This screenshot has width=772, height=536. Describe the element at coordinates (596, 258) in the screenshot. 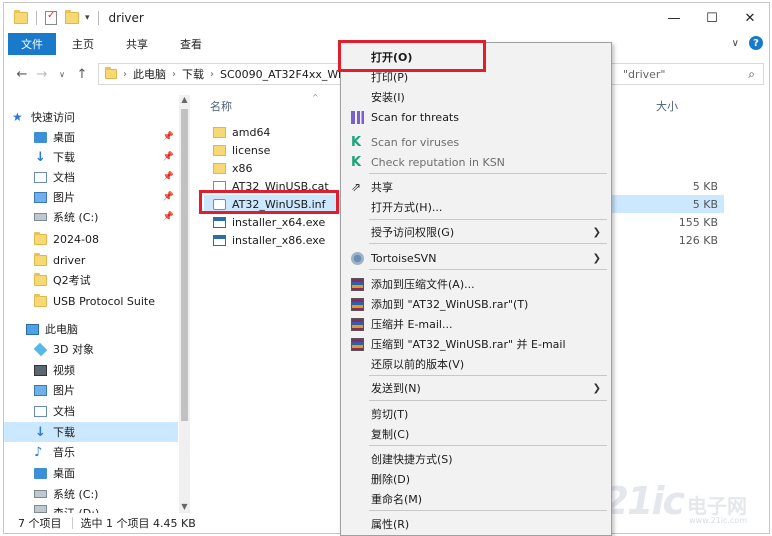

I see `submenu-arrow-icon: ❯` at that location.